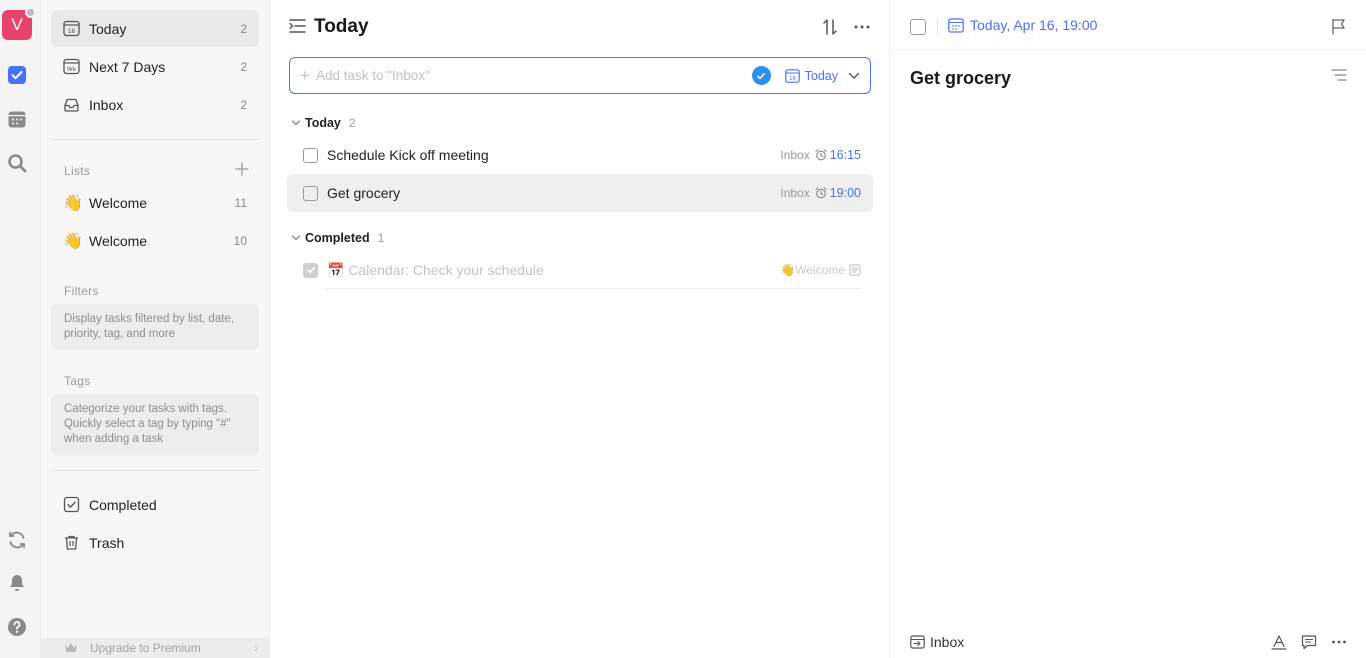 Image resolution: width=1366 pixels, height=658 pixels. Describe the element at coordinates (155, 504) in the screenshot. I see `sidebar-item-completed: Completed` at that location.